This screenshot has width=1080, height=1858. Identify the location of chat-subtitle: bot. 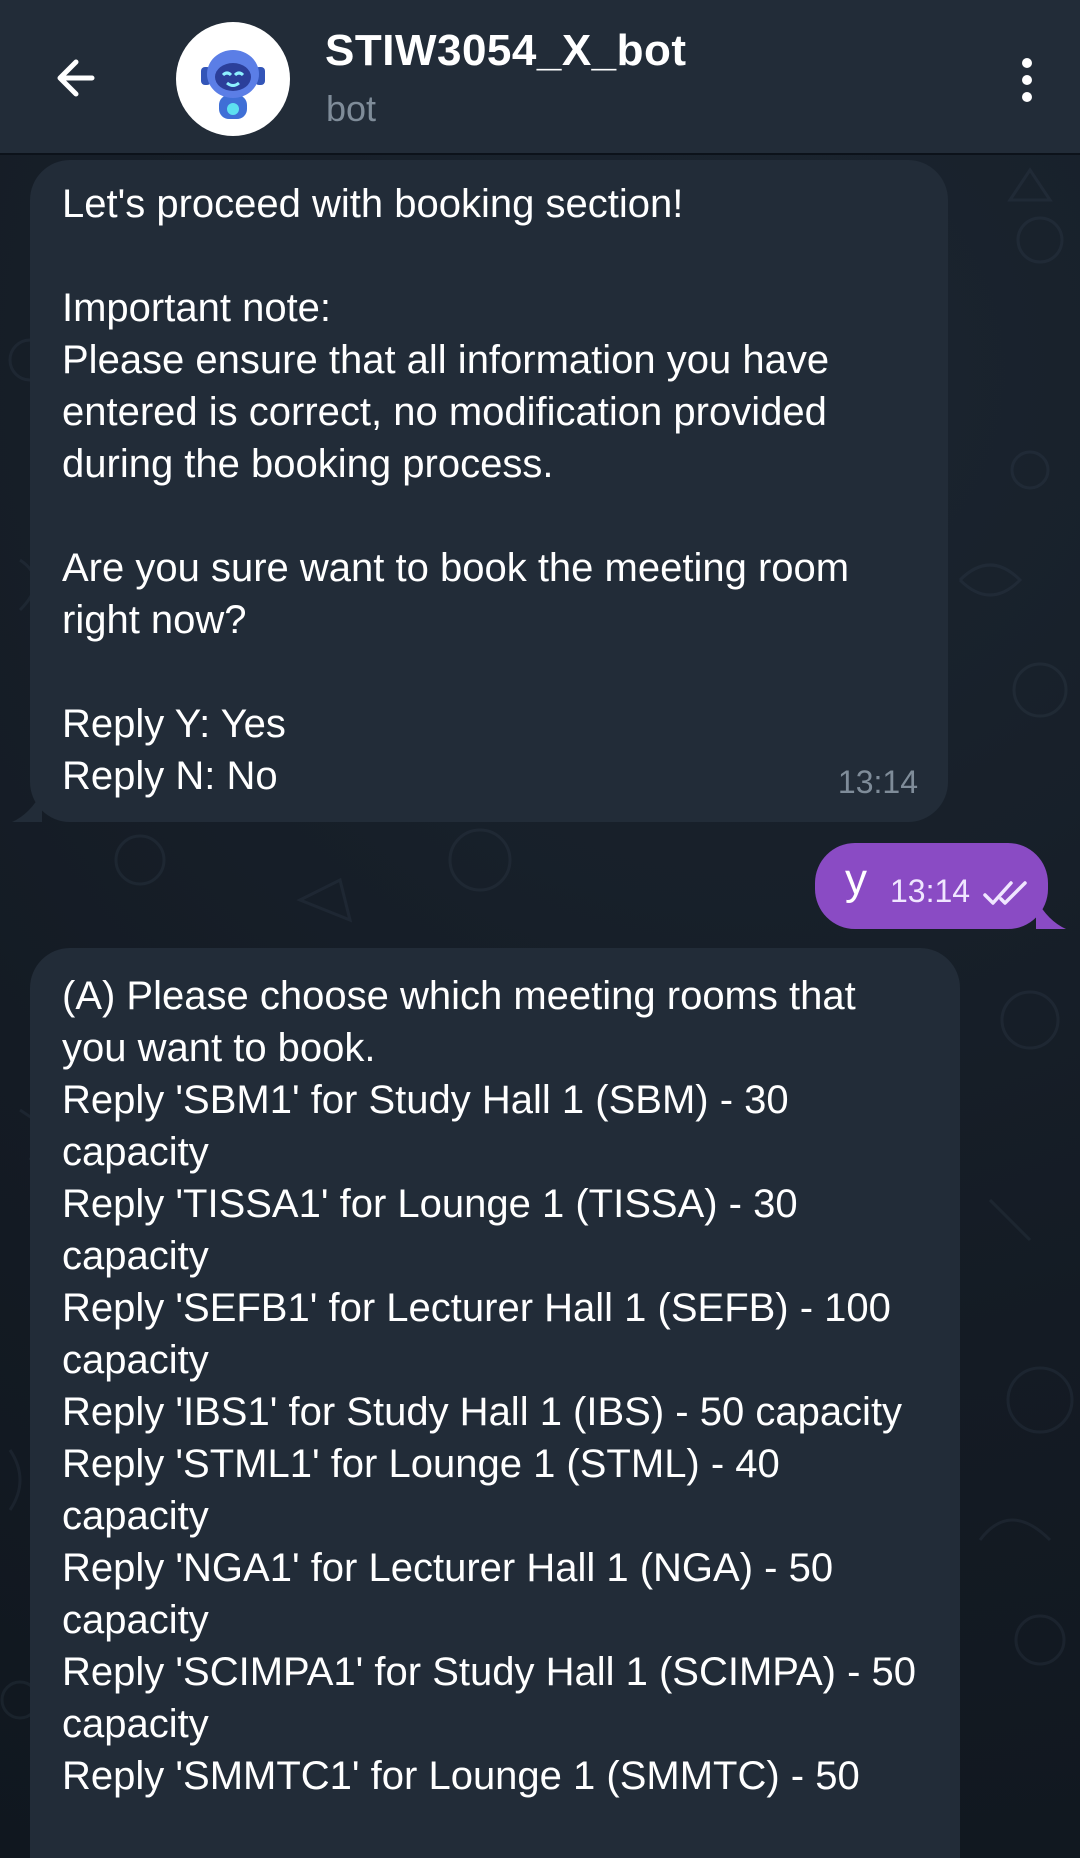
(351, 108).